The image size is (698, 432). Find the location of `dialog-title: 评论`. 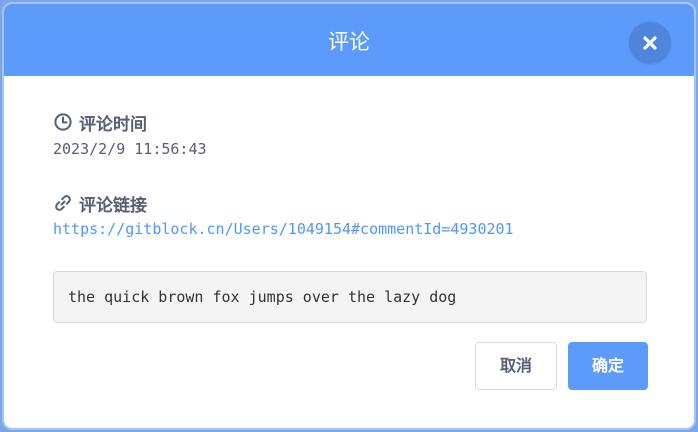

dialog-title: 评论 is located at coordinates (349, 42).